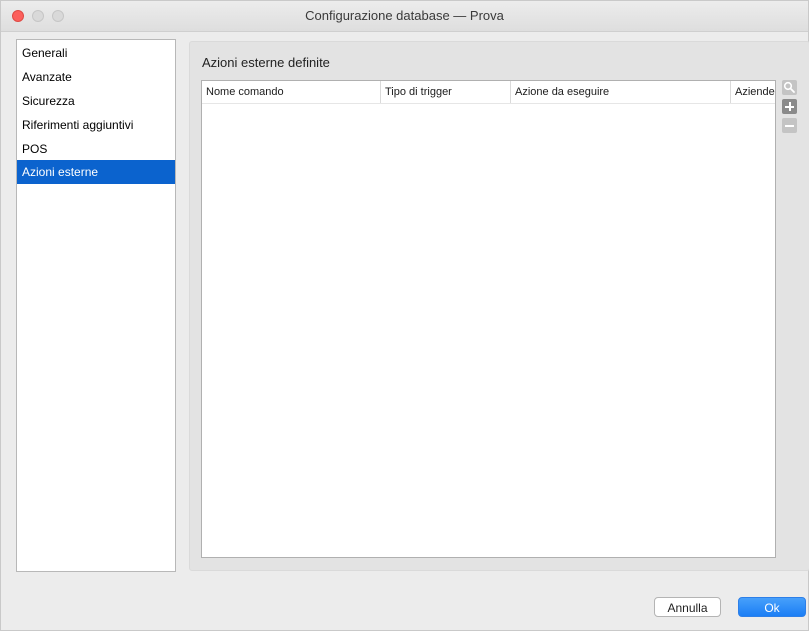 The image size is (809, 631). I want to click on search-icon, so click(789, 87).